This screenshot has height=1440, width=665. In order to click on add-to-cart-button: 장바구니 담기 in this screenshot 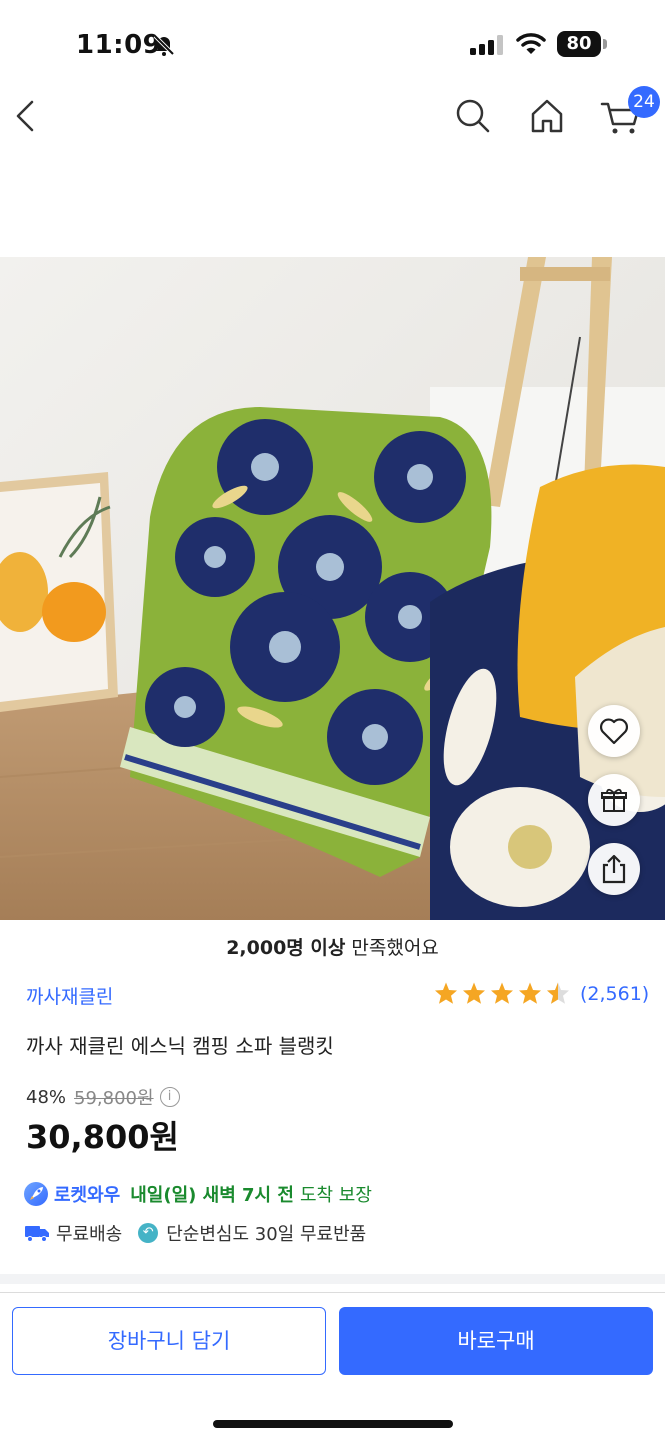, I will do `click(169, 1341)`.